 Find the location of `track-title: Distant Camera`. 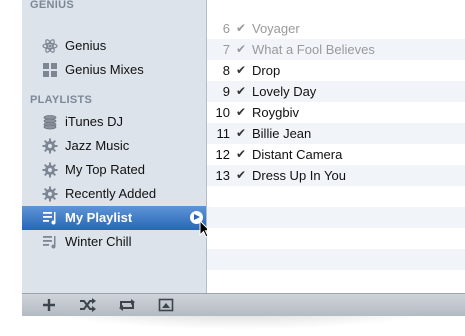

track-title: Distant Camera is located at coordinates (297, 154).